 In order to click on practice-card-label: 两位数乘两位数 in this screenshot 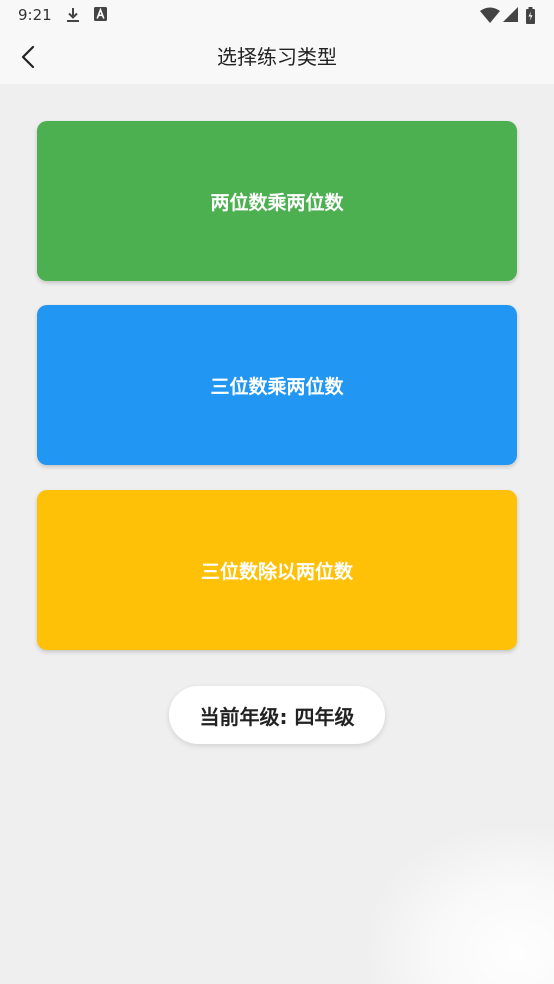, I will do `click(277, 202)`.